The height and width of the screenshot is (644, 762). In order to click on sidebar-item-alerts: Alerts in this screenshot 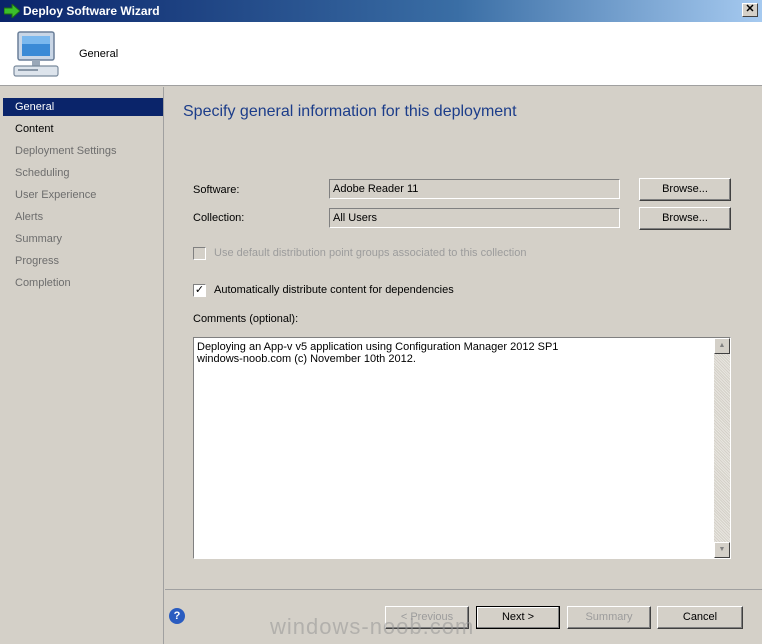, I will do `click(29, 217)`.